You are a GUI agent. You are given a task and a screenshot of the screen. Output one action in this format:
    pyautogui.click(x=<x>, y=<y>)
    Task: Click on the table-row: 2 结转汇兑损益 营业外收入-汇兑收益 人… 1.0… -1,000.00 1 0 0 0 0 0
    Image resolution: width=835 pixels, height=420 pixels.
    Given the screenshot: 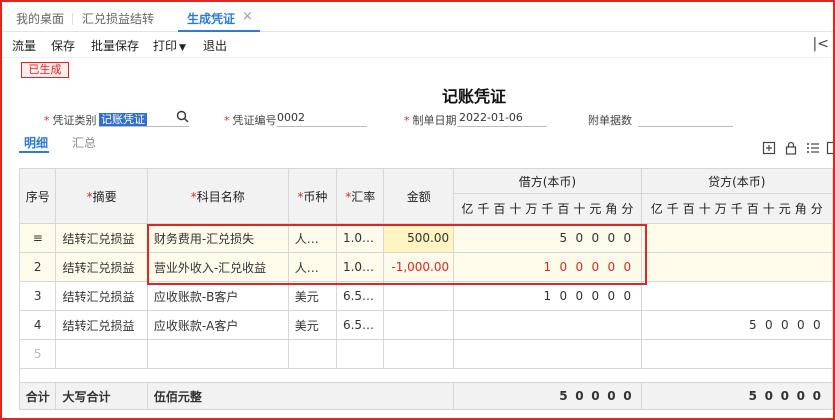 What is the action you would take?
    pyautogui.click(x=425, y=267)
    